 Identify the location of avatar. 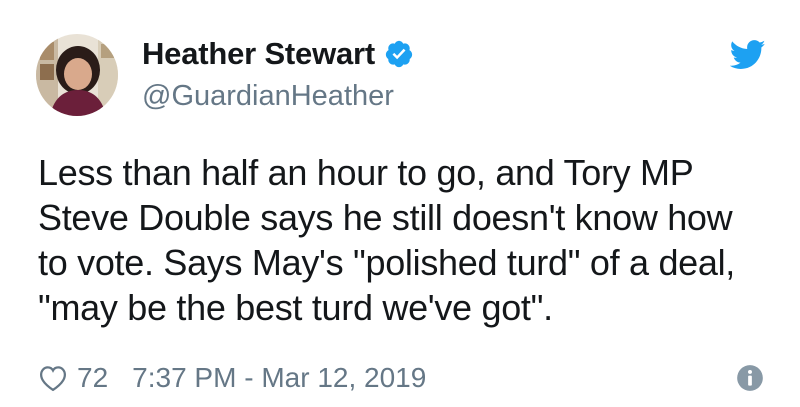
(77, 75).